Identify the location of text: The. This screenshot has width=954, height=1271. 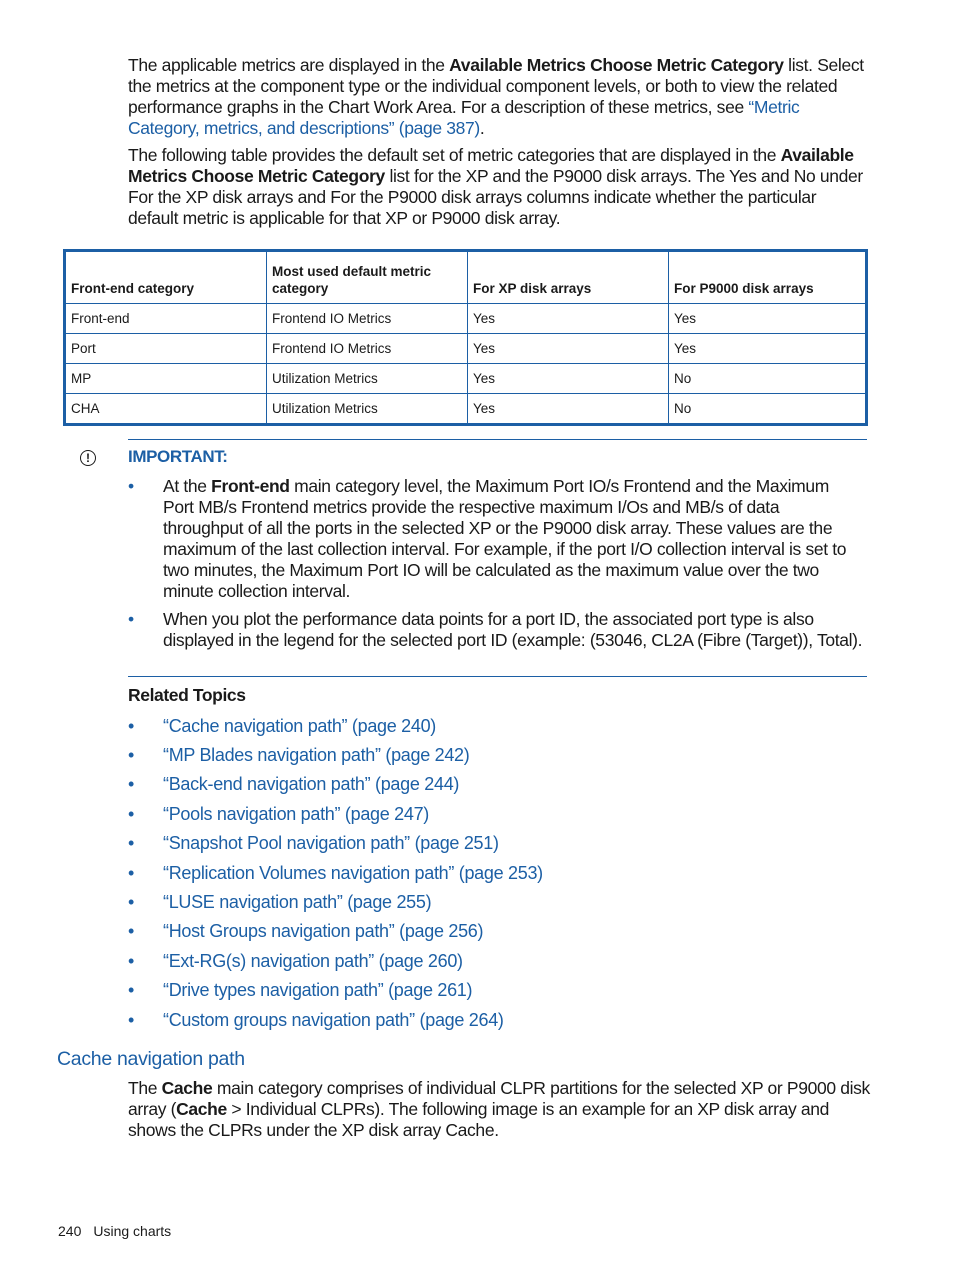
(145, 1088).